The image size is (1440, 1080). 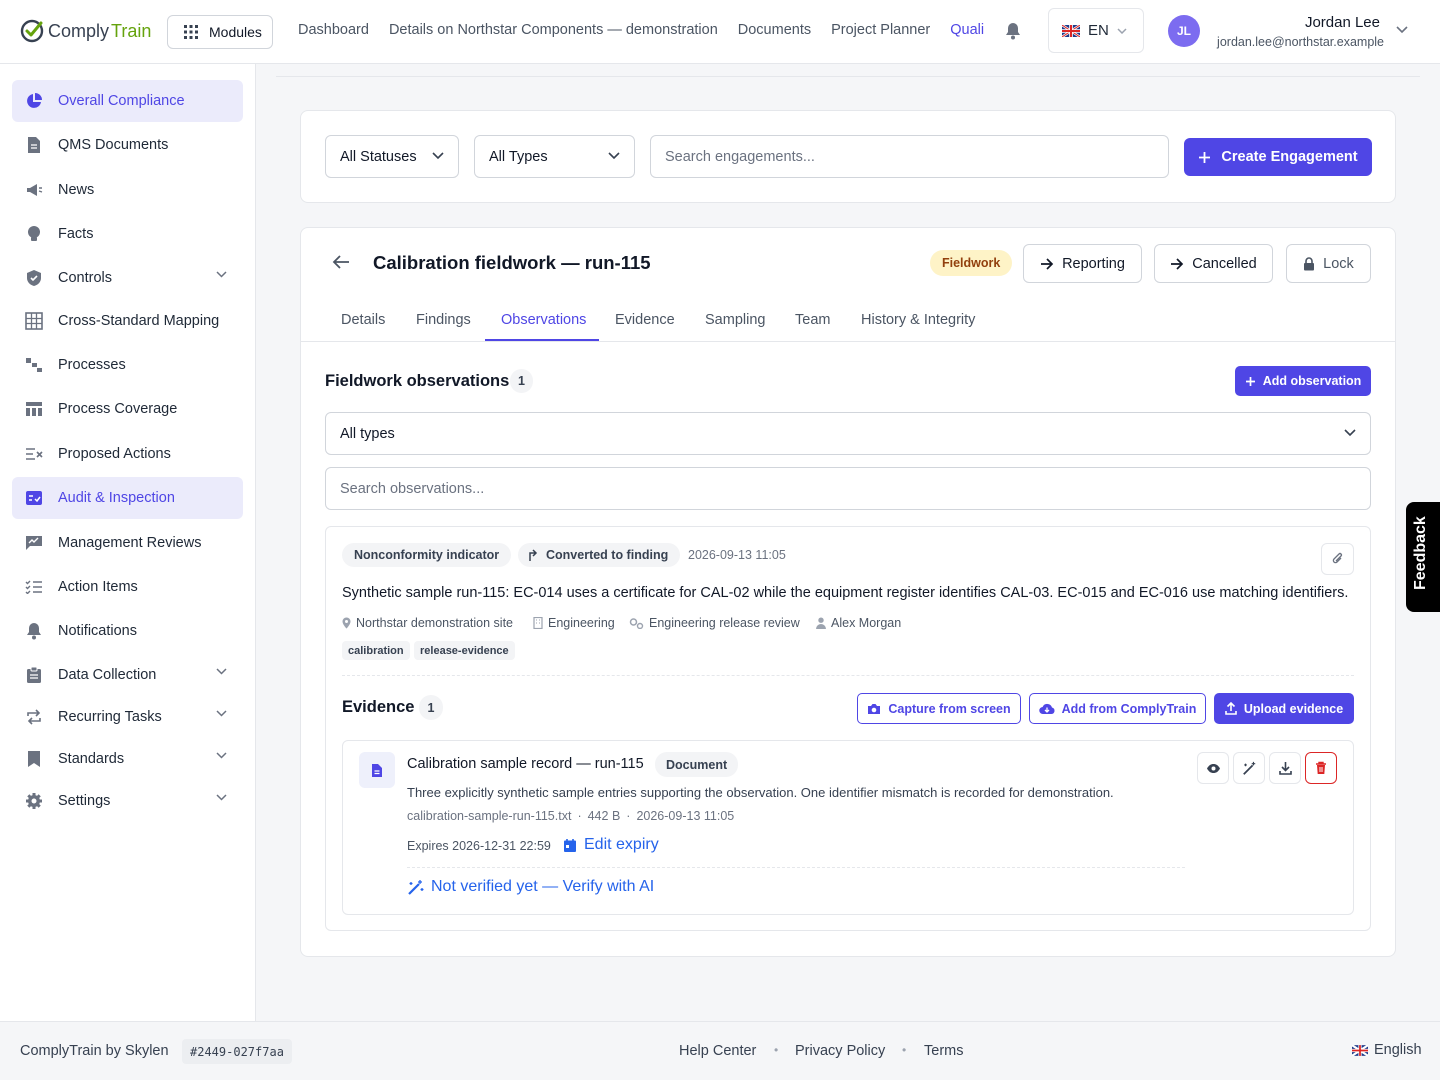 I want to click on sidebar-item-label: Recurring Tasks, so click(x=110, y=717).